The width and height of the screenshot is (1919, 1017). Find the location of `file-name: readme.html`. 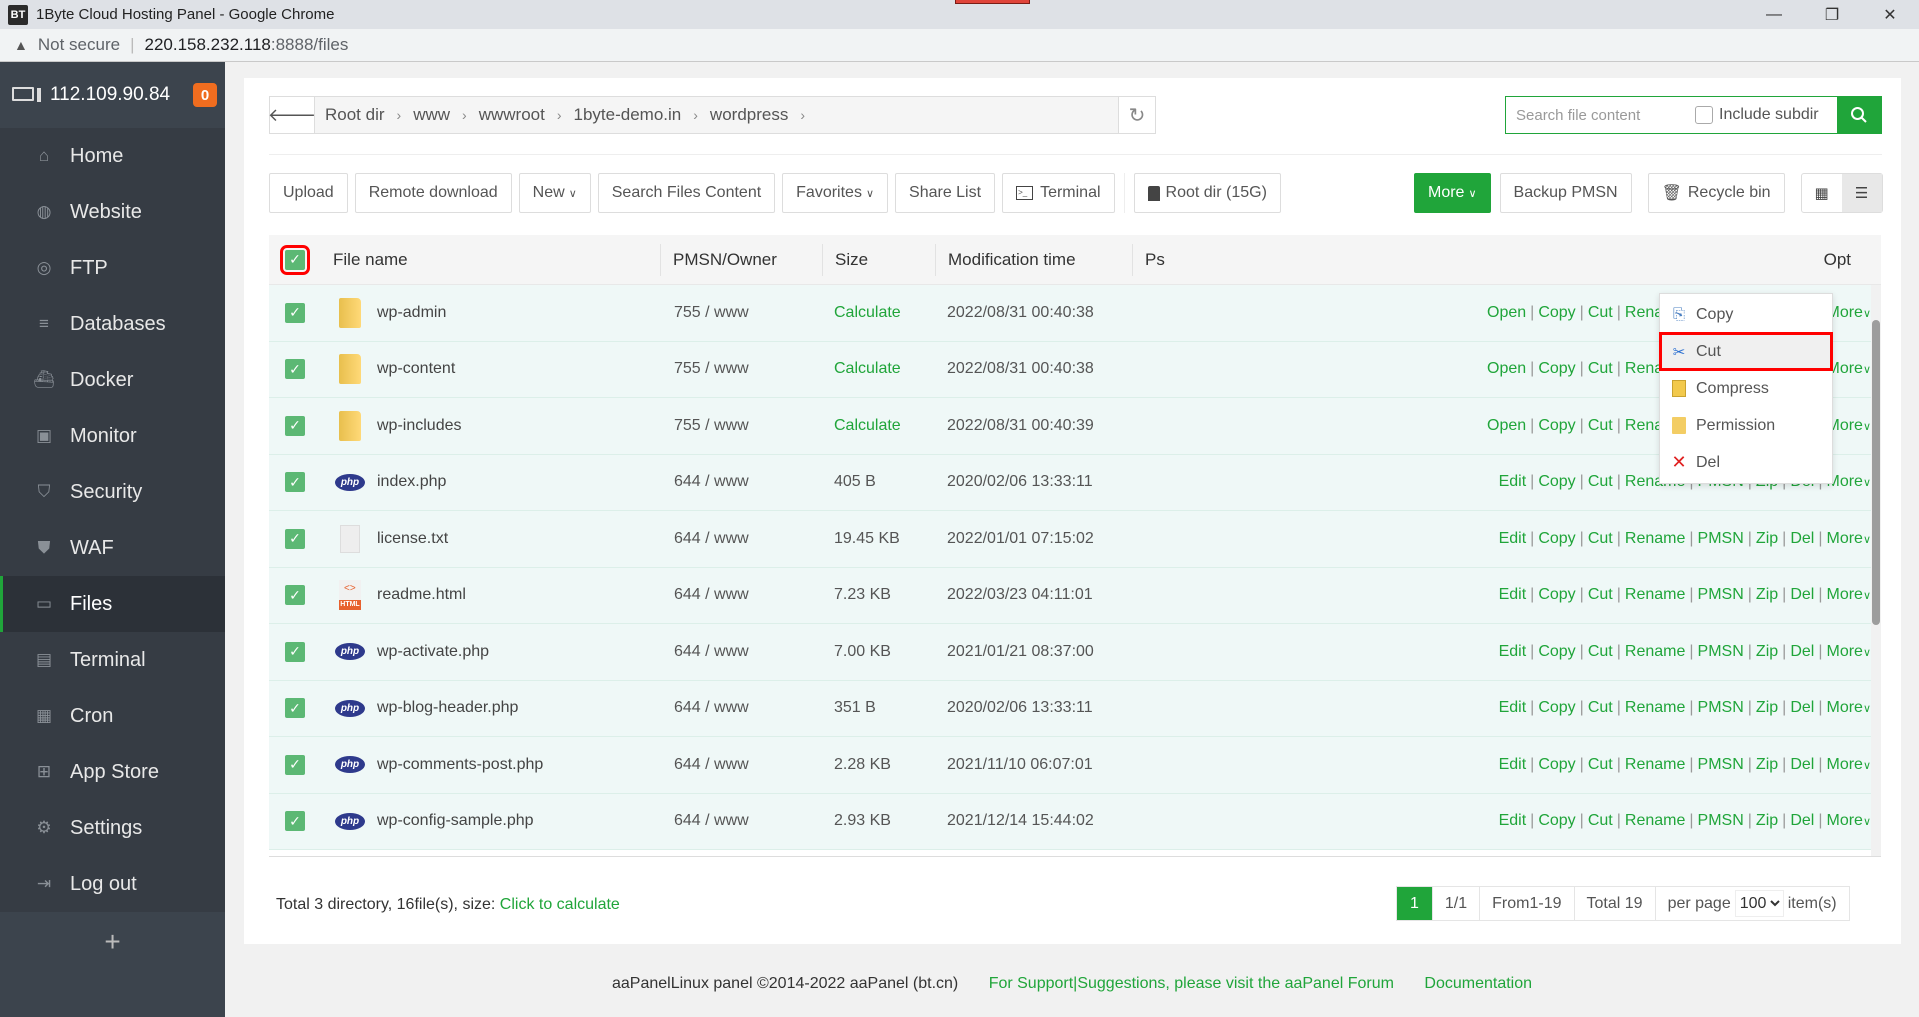

file-name: readme.html is located at coordinates (421, 595).